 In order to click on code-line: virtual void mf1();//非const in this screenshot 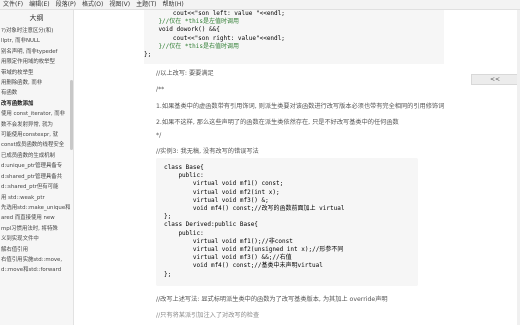, I will do `click(228, 241)`.